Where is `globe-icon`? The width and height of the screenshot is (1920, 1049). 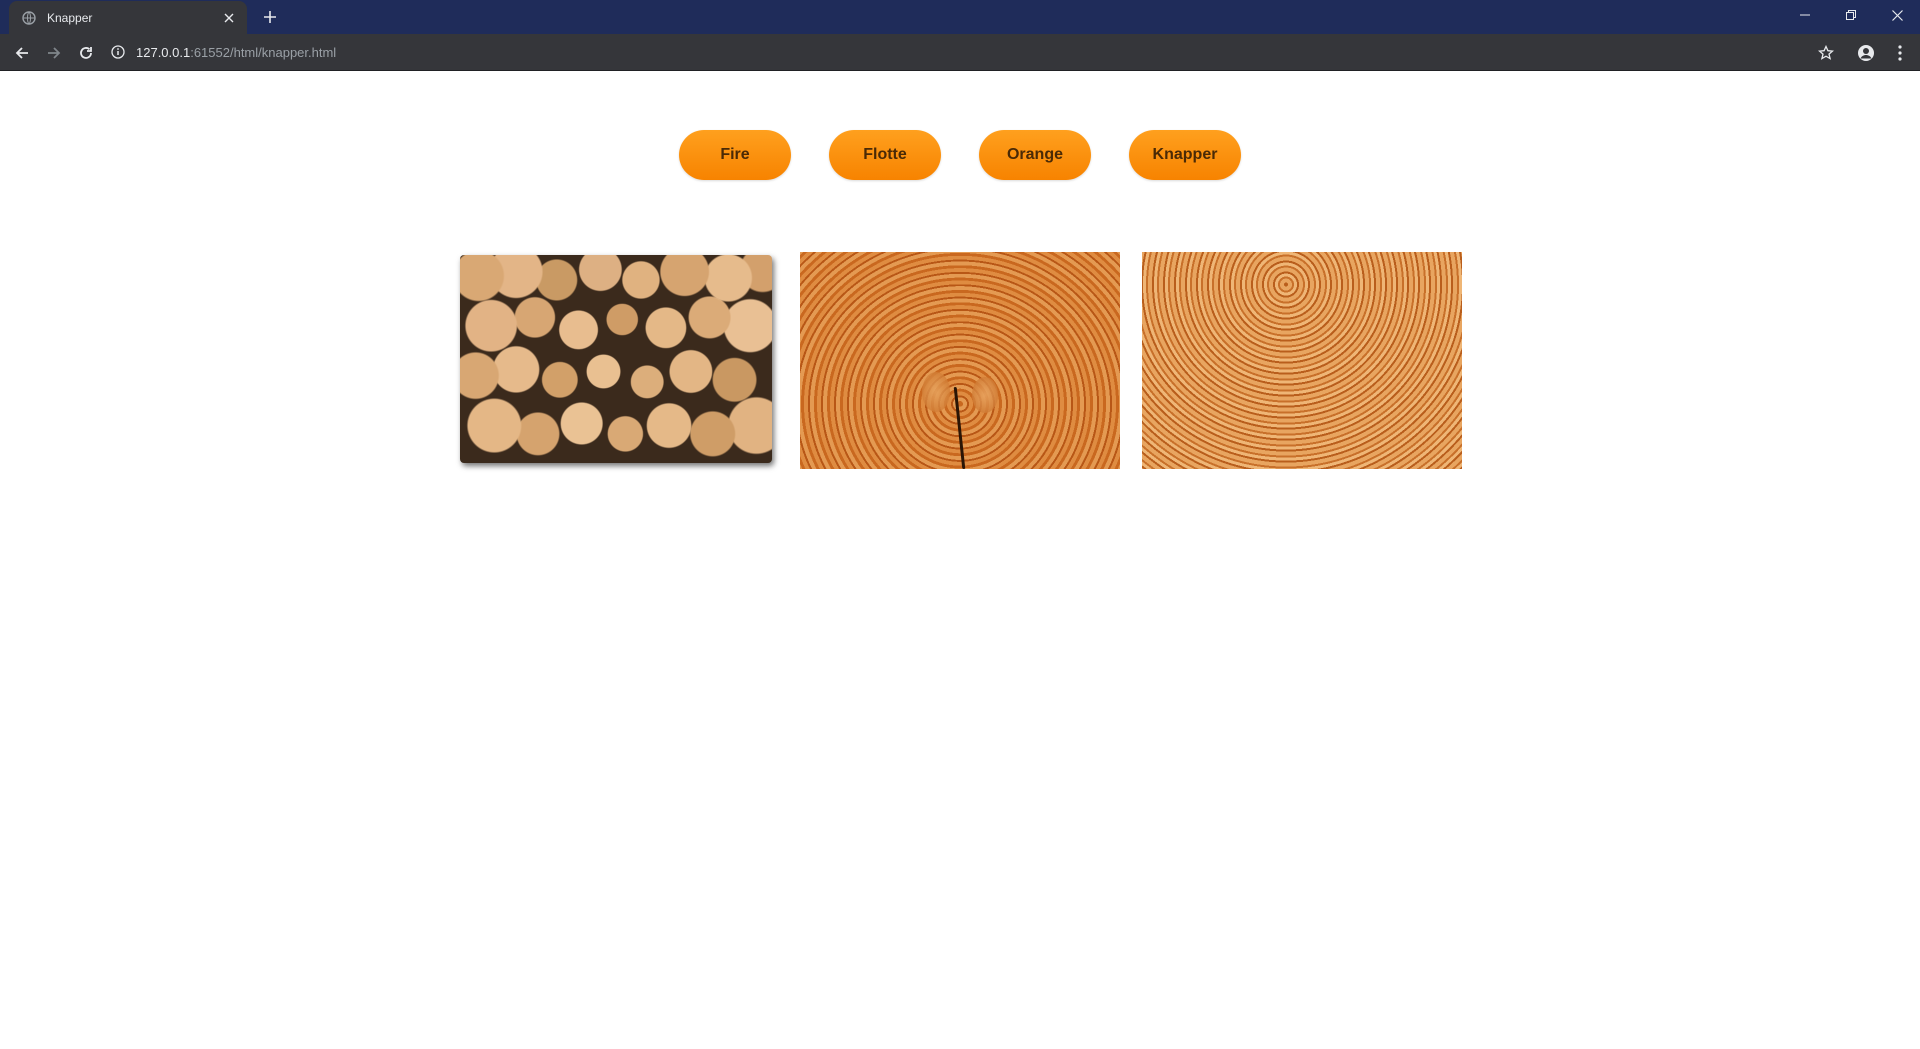 globe-icon is located at coordinates (29, 18).